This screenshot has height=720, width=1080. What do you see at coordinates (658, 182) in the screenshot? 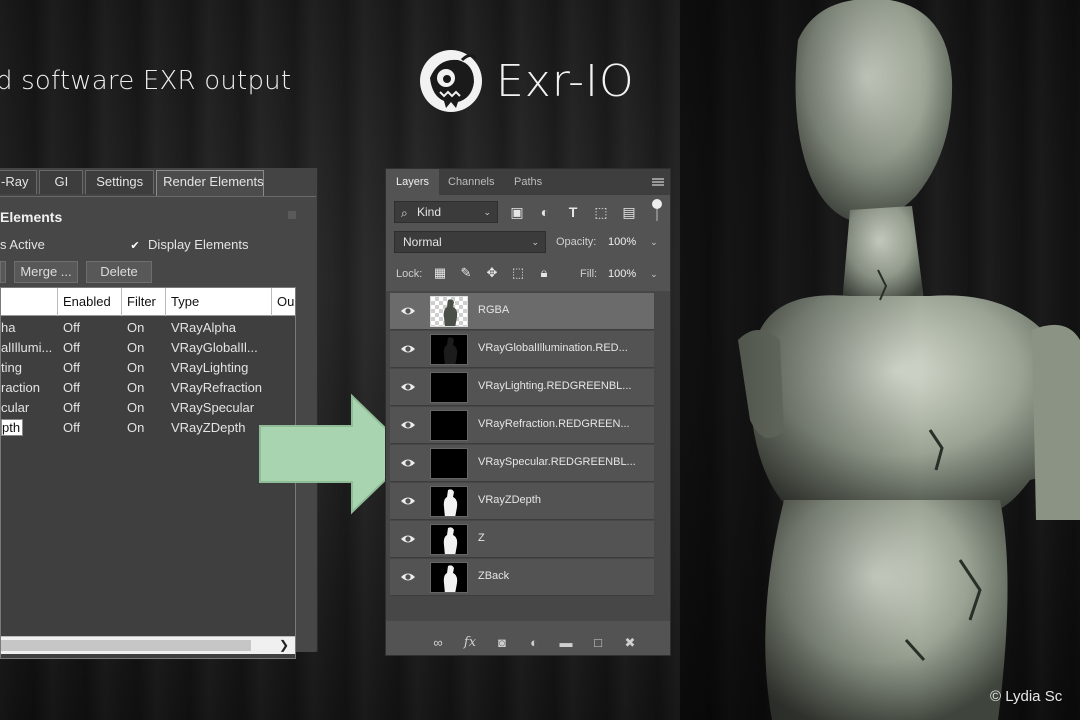
I see `panel-menu-icon` at bounding box center [658, 182].